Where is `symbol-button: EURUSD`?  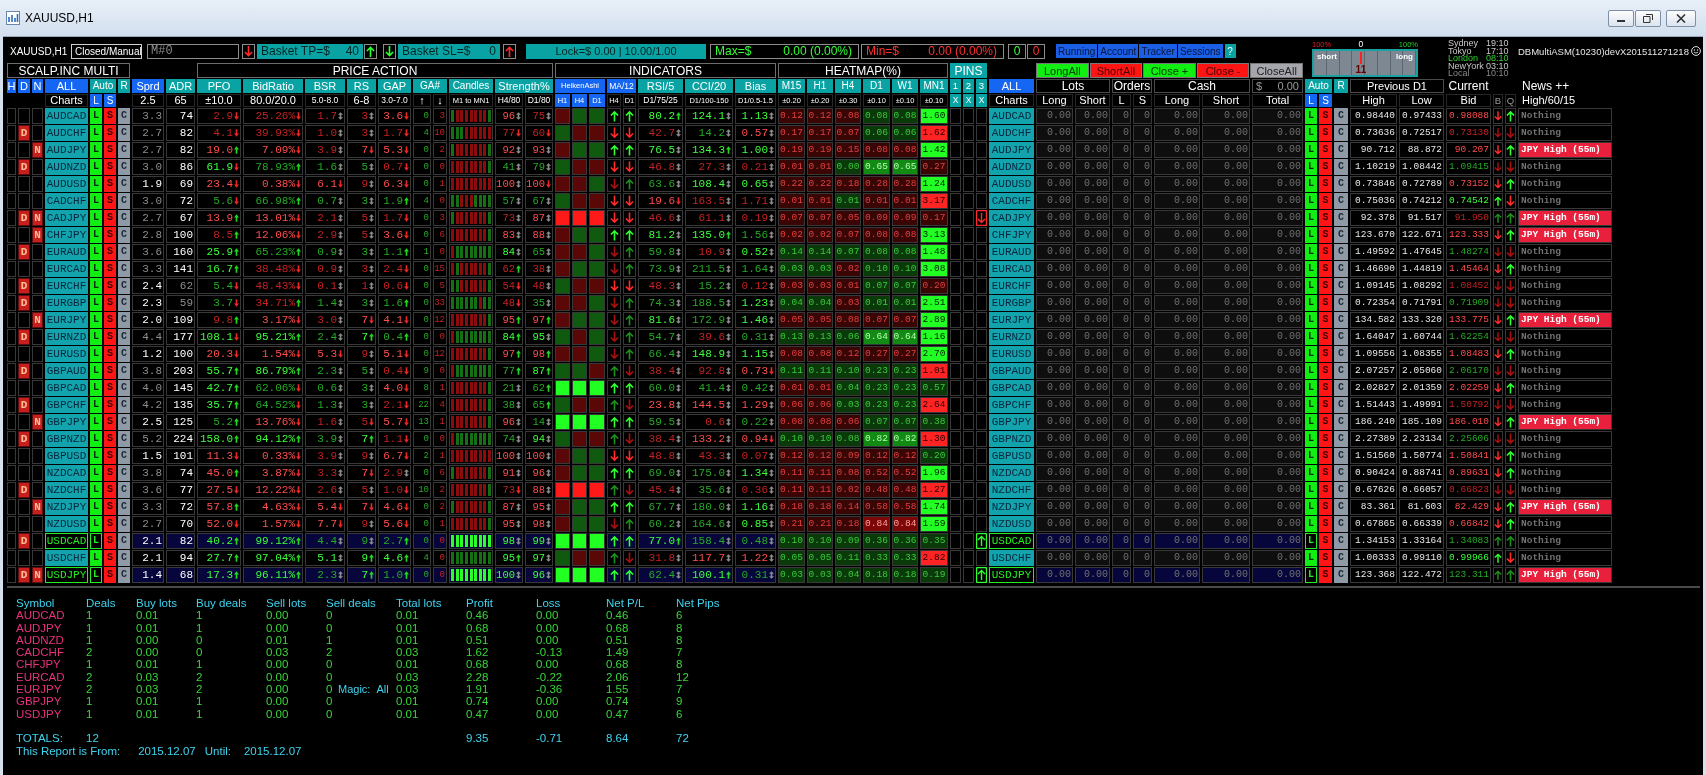
symbol-button: EURUSD is located at coordinates (1011, 354).